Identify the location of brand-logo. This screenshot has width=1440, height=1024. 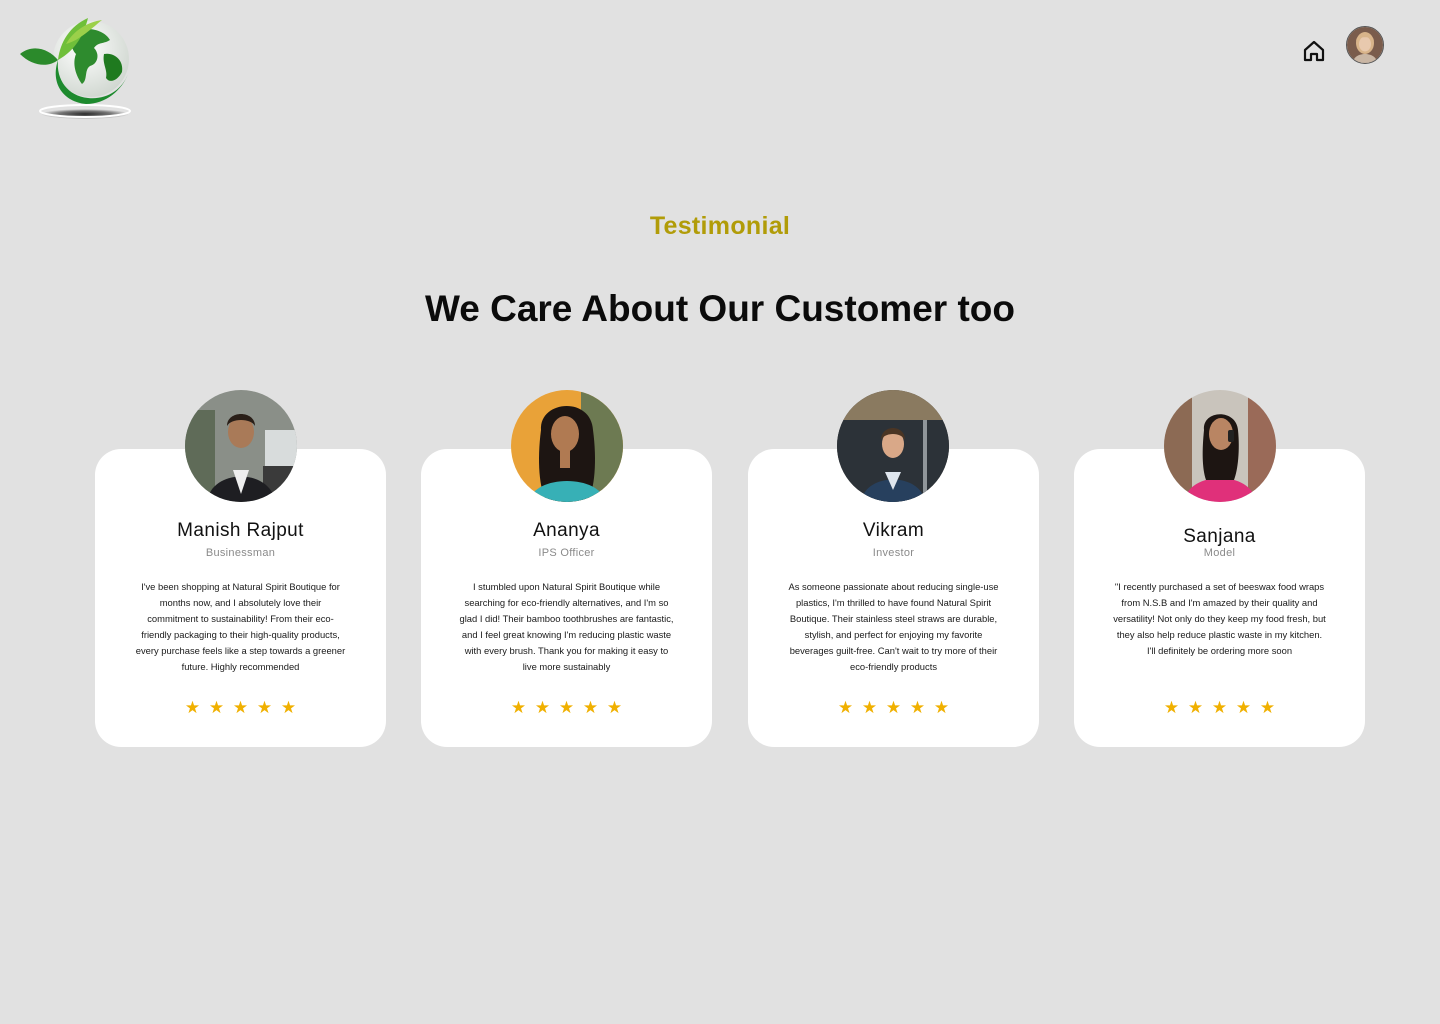
(78, 68).